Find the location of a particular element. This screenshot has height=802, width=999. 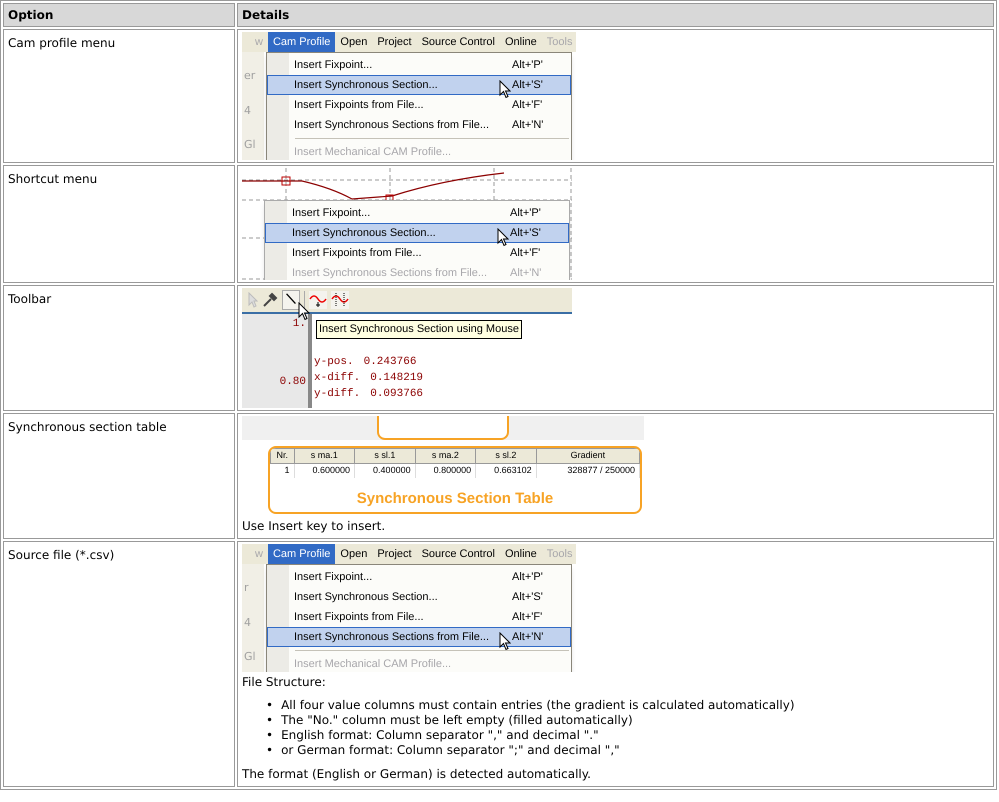

readout-label: y-diff. is located at coordinates (337, 394).